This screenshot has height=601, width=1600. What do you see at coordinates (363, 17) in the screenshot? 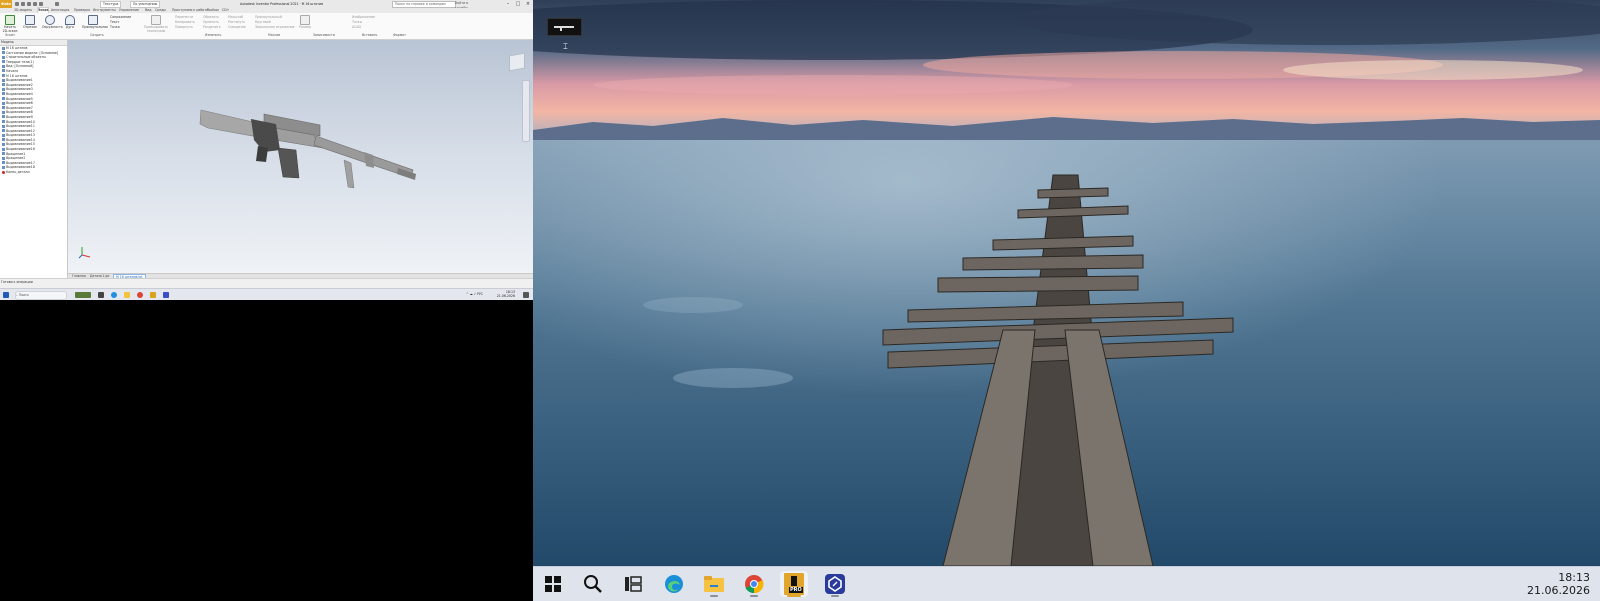
I see `image-button: Изображение` at bounding box center [363, 17].